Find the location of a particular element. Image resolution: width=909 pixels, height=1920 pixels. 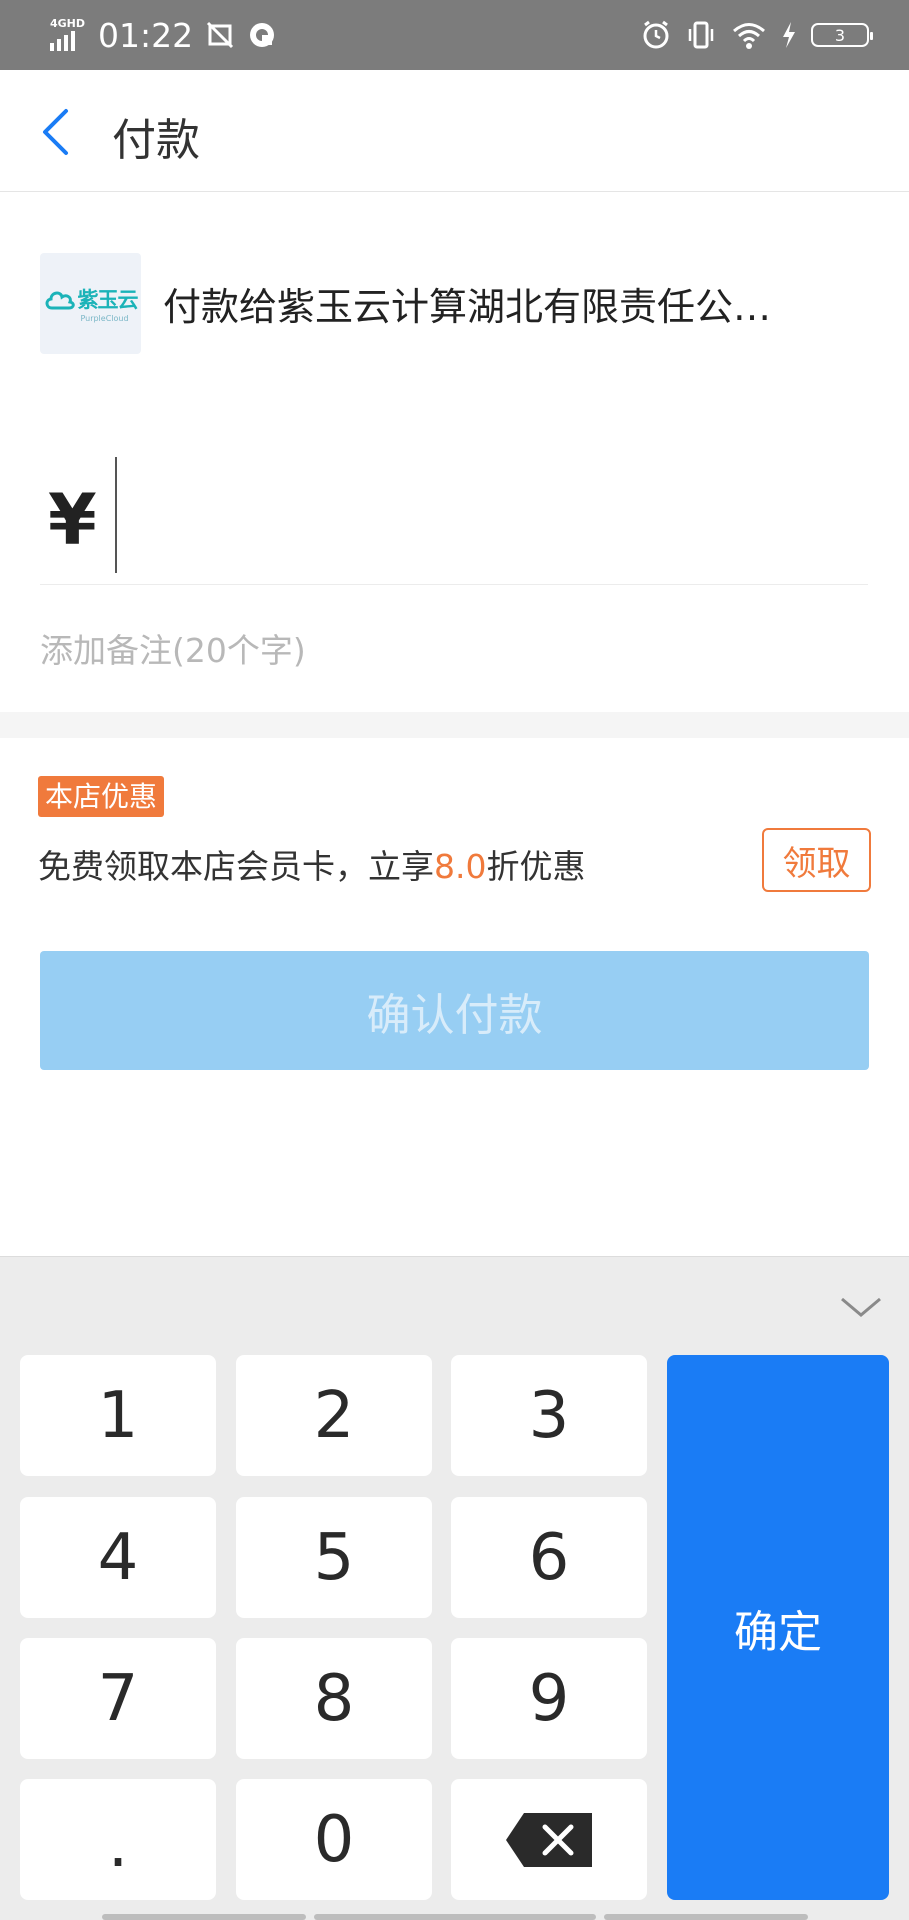

status-left: 4GHD 01:22 is located at coordinates (162, 35).